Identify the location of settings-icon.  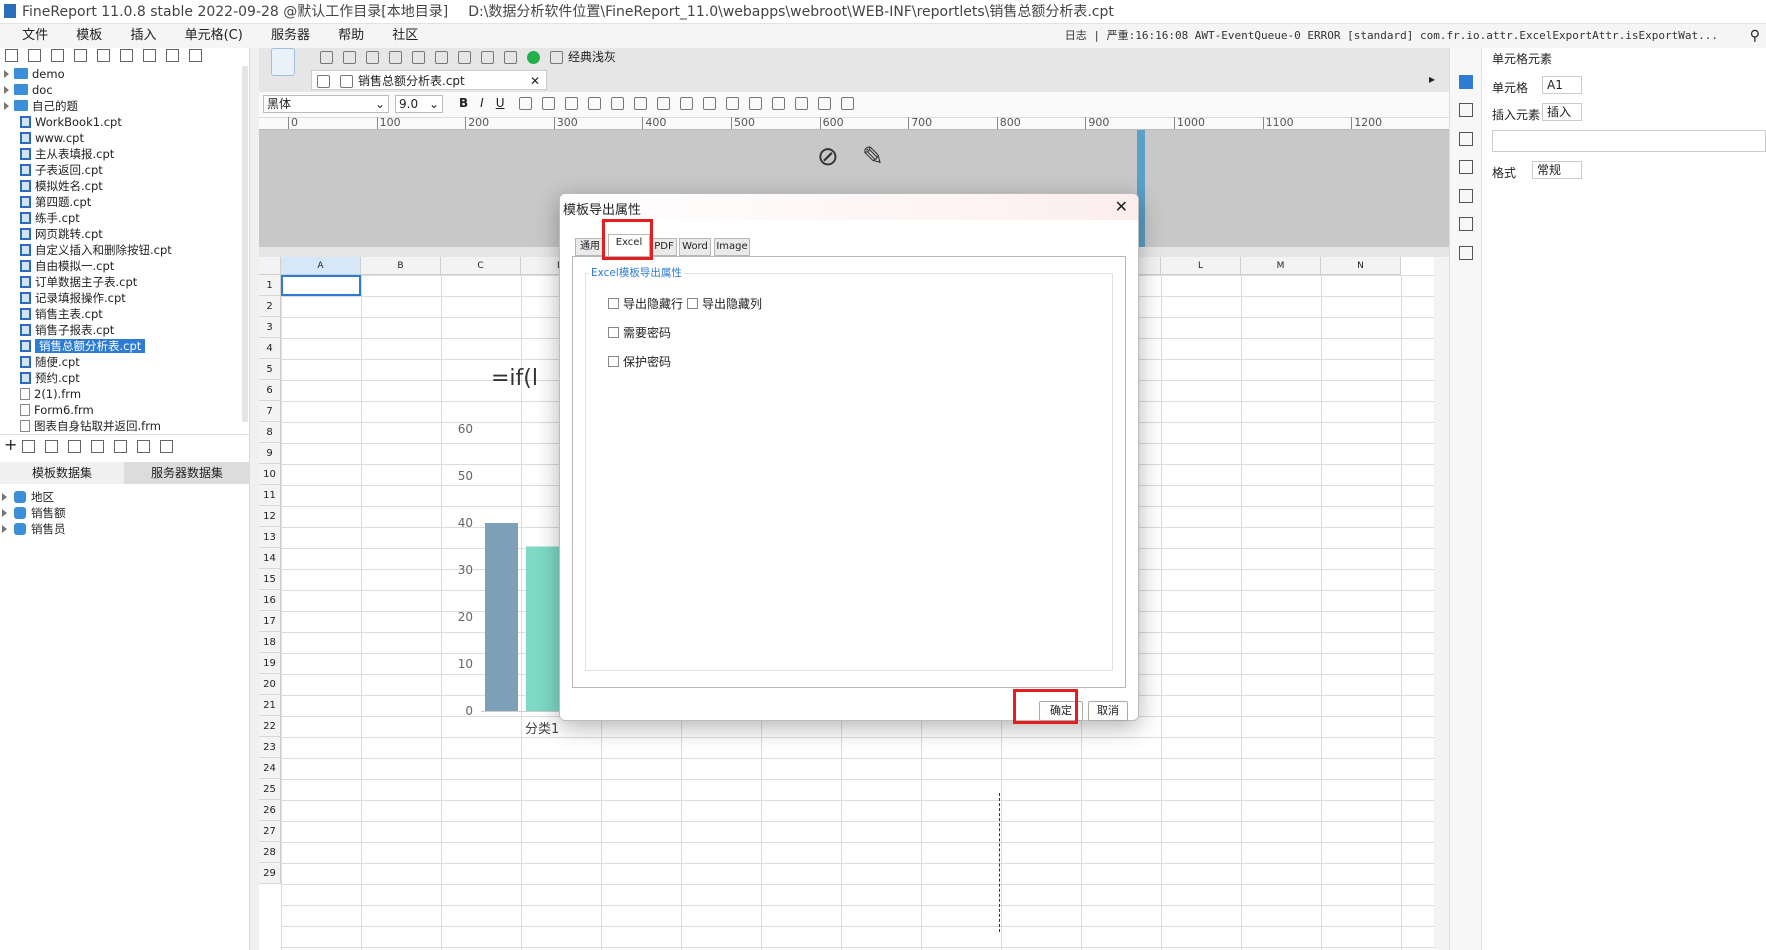
(80, 55).